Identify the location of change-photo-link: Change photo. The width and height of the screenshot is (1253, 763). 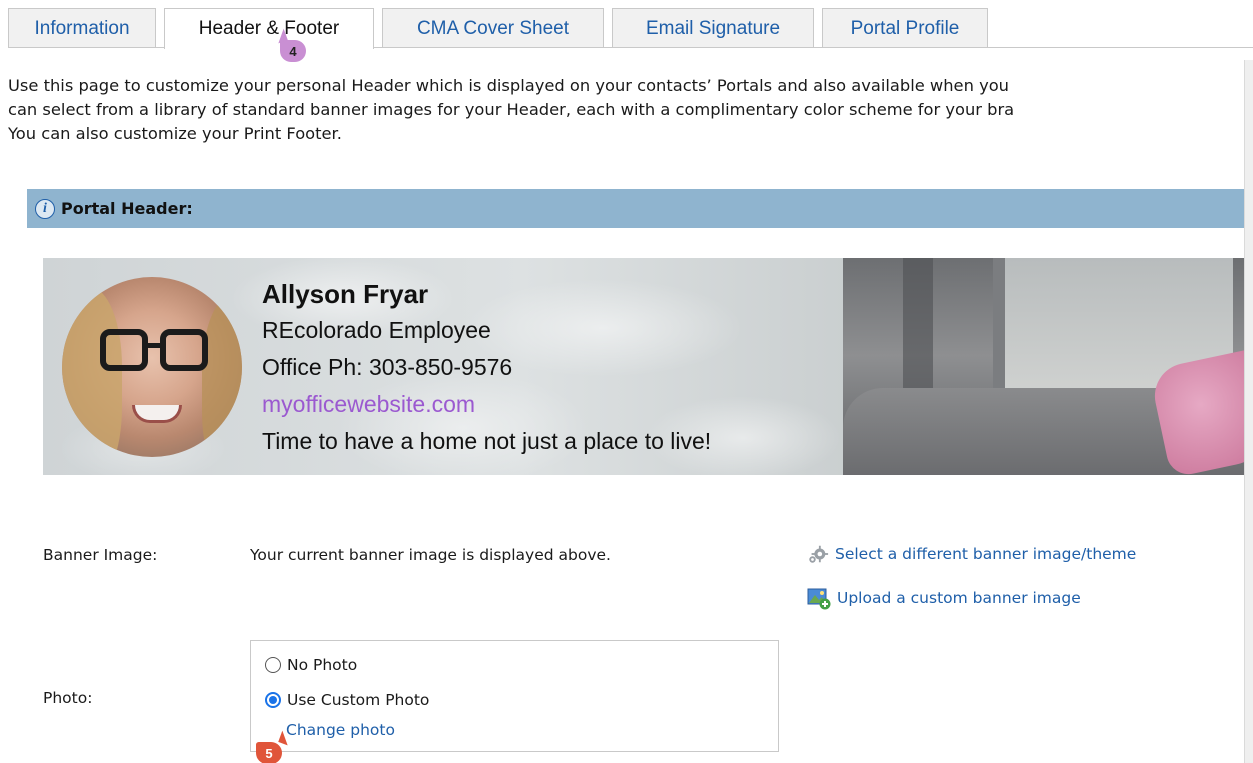
(340, 730).